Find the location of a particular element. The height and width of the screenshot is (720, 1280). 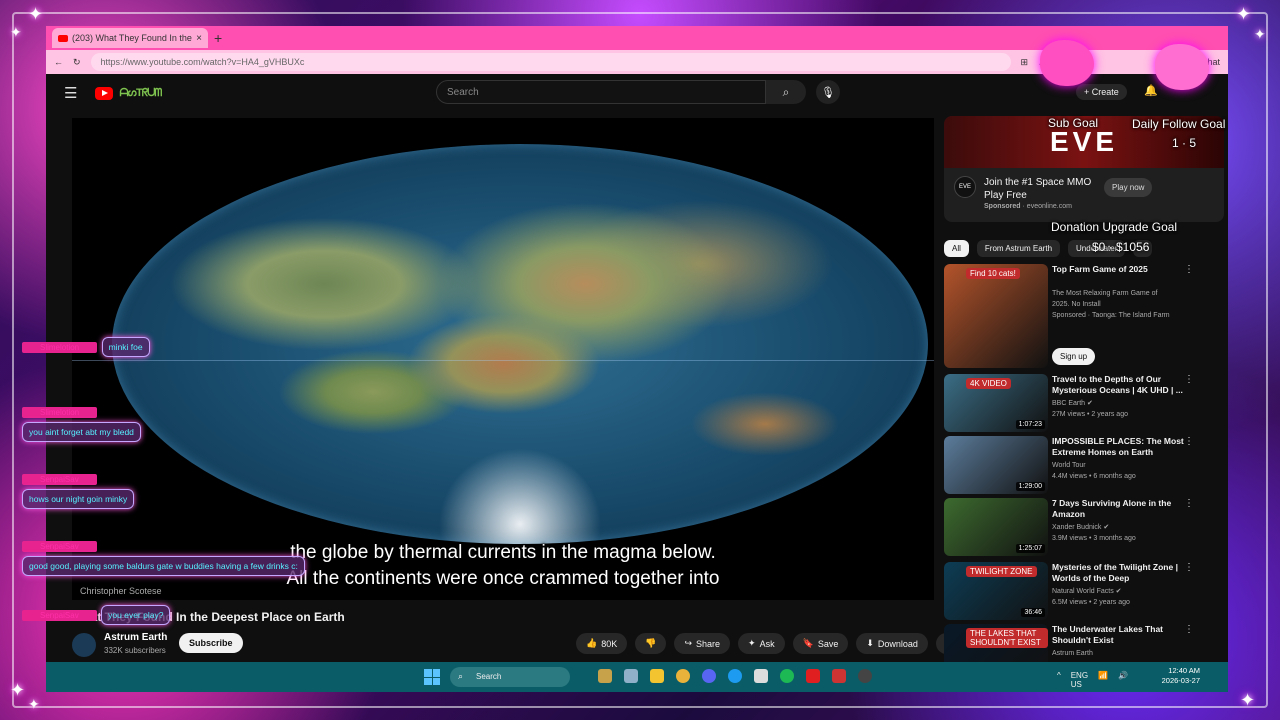

recommendation-meta-1: Astrum Earth is located at coordinates (1072, 653).